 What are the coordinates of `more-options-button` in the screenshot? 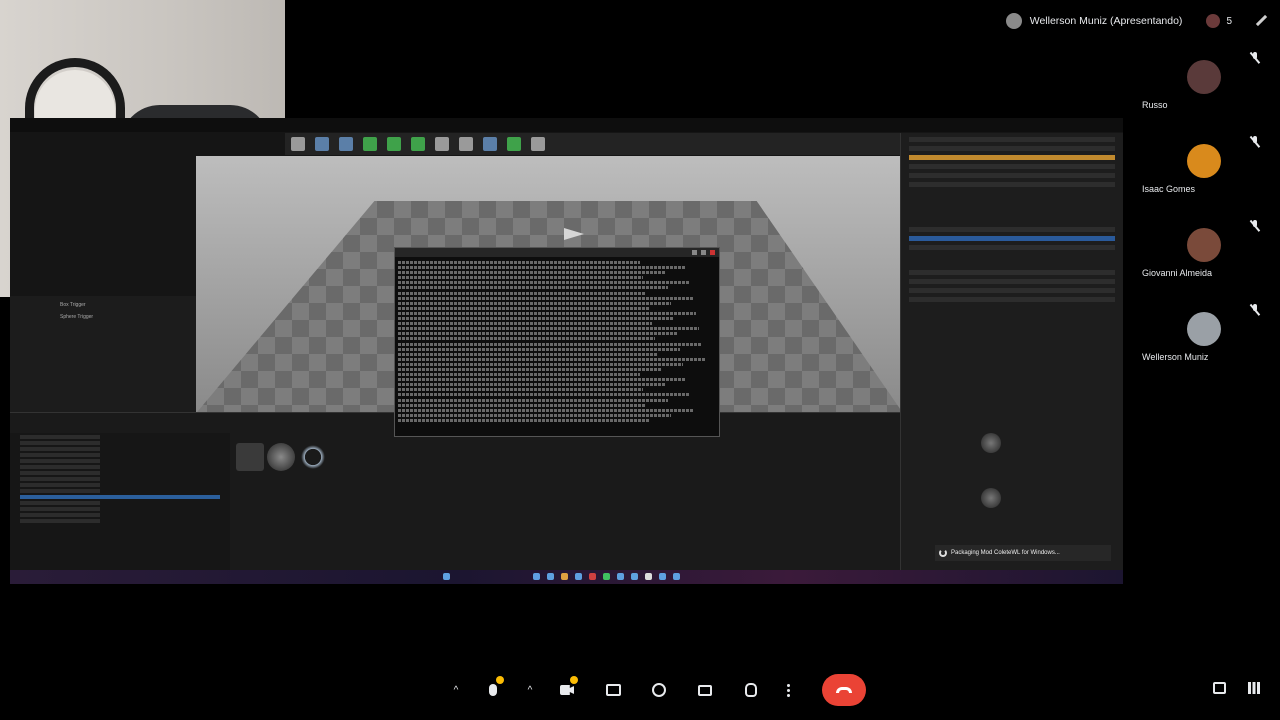 It's located at (788, 690).